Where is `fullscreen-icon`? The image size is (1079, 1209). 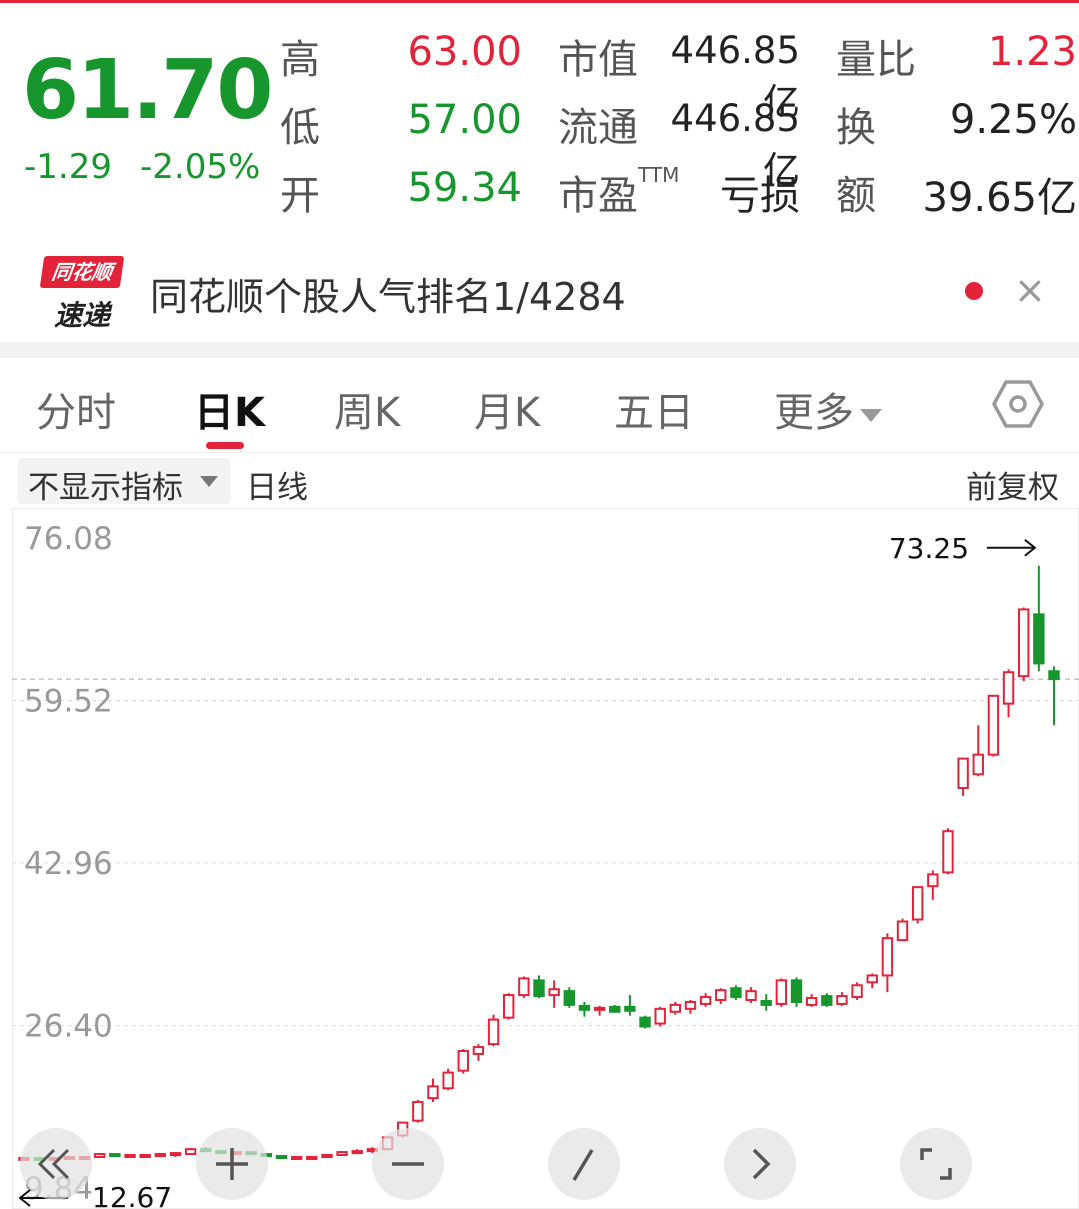
fullscreen-icon is located at coordinates (936, 1164).